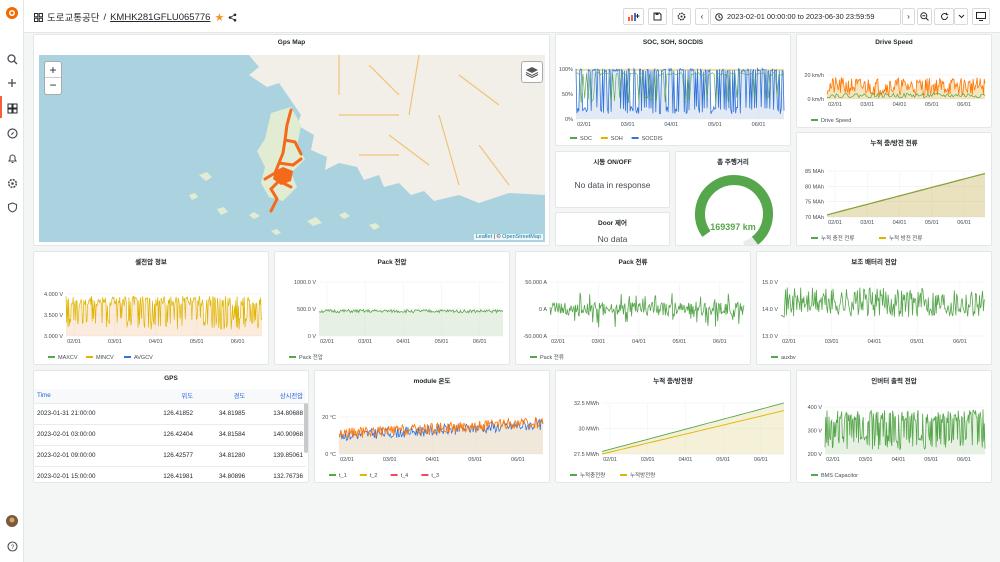 Image resolution: width=1000 pixels, height=562 pixels. What do you see at coordinates (222, 396) in the screenshot?
I see `column-header-lon: 경도` at bounding box center [222, 396].